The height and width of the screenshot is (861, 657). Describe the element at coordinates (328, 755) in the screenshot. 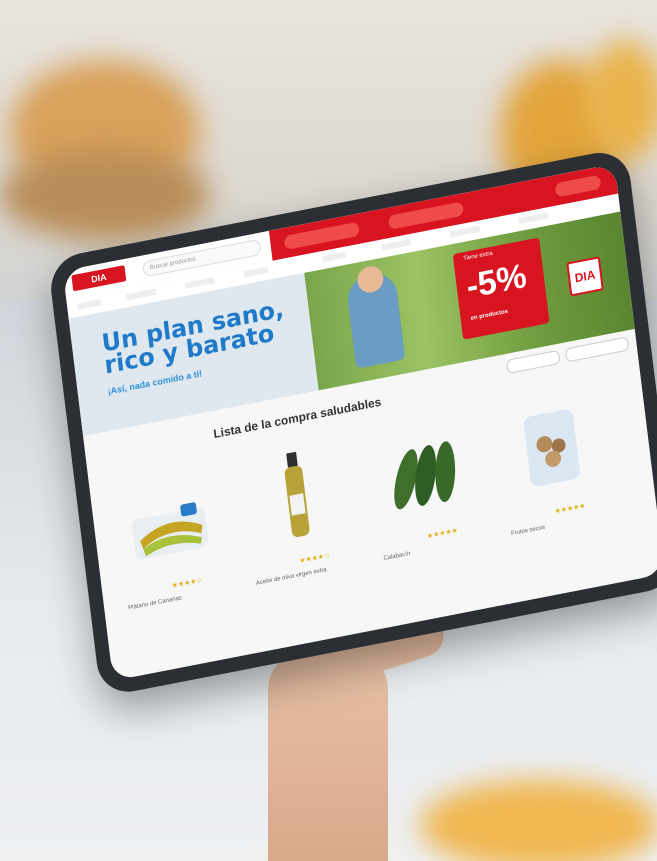

I see `hand` at that location.